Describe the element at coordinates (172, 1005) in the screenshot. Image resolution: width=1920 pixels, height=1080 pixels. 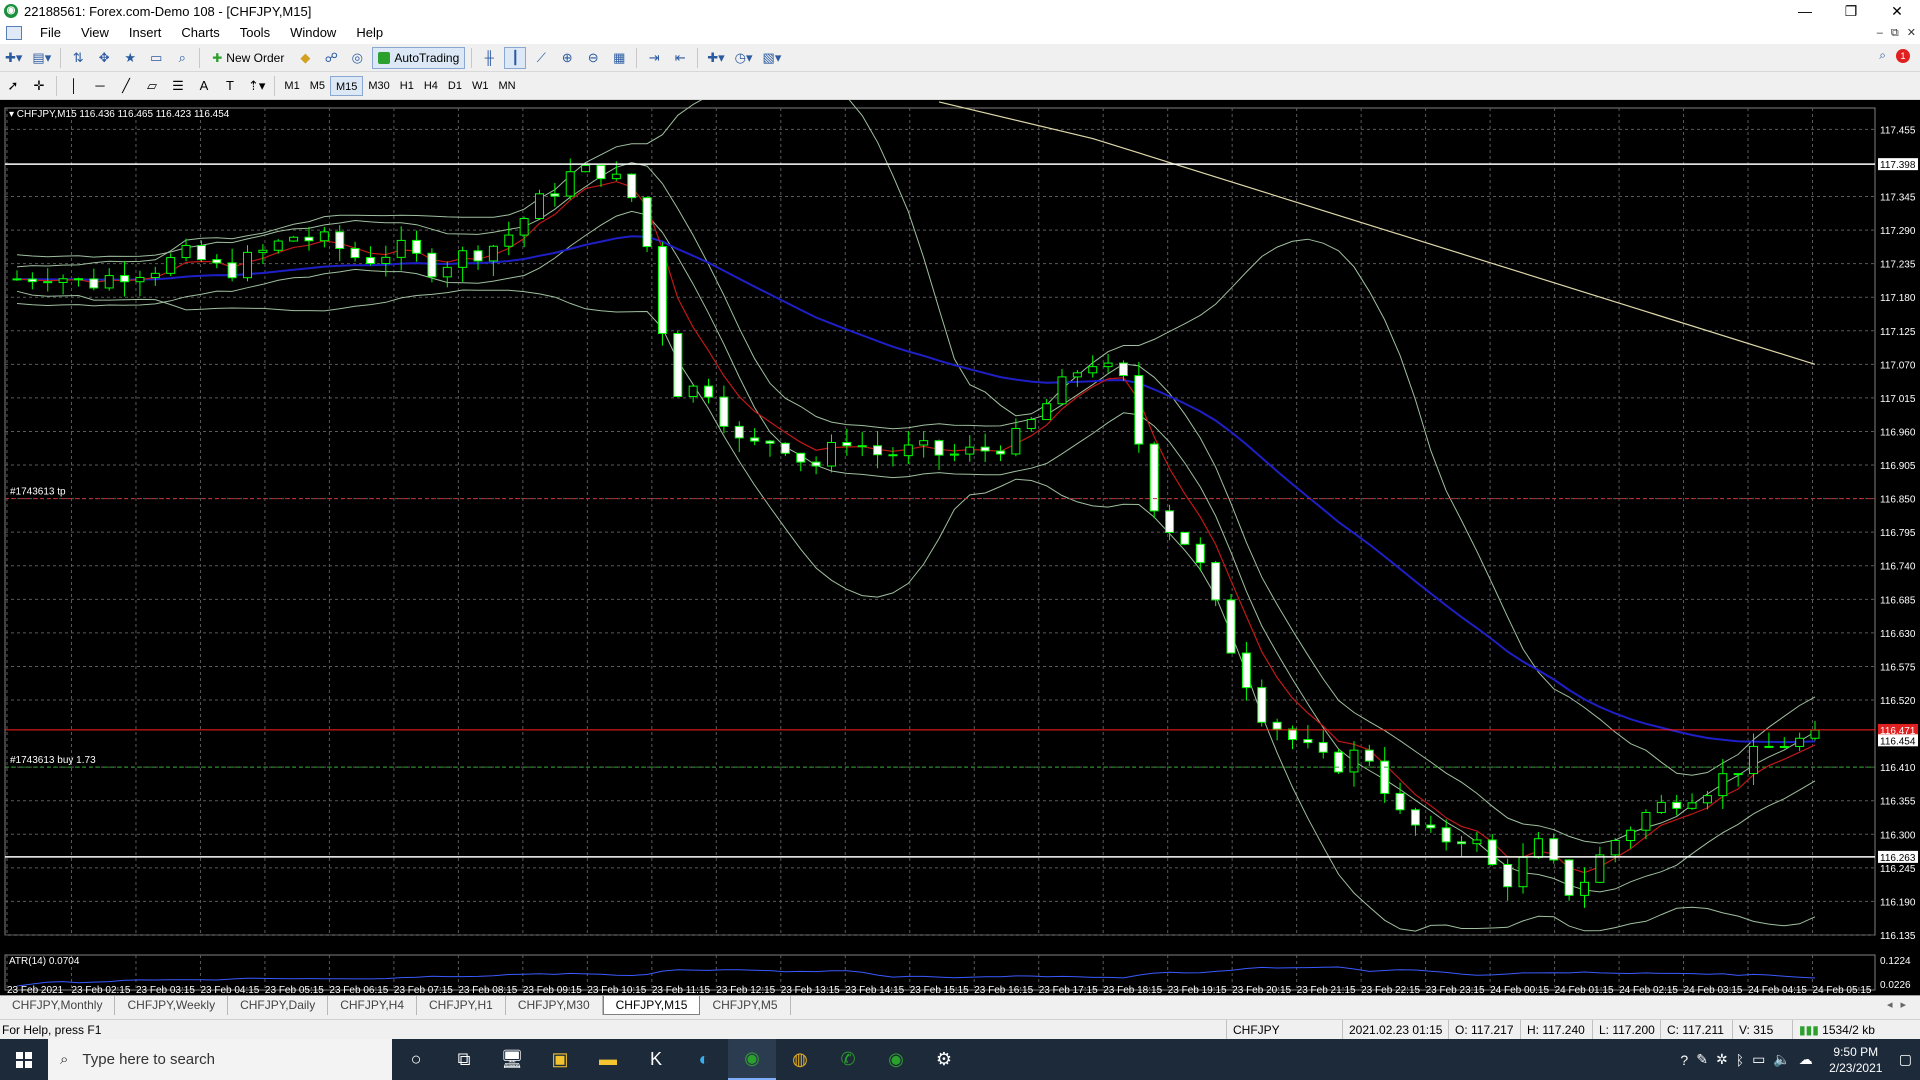
I see `tab-chfjpy-weekly: CHFJPY,Weekly` at that location.